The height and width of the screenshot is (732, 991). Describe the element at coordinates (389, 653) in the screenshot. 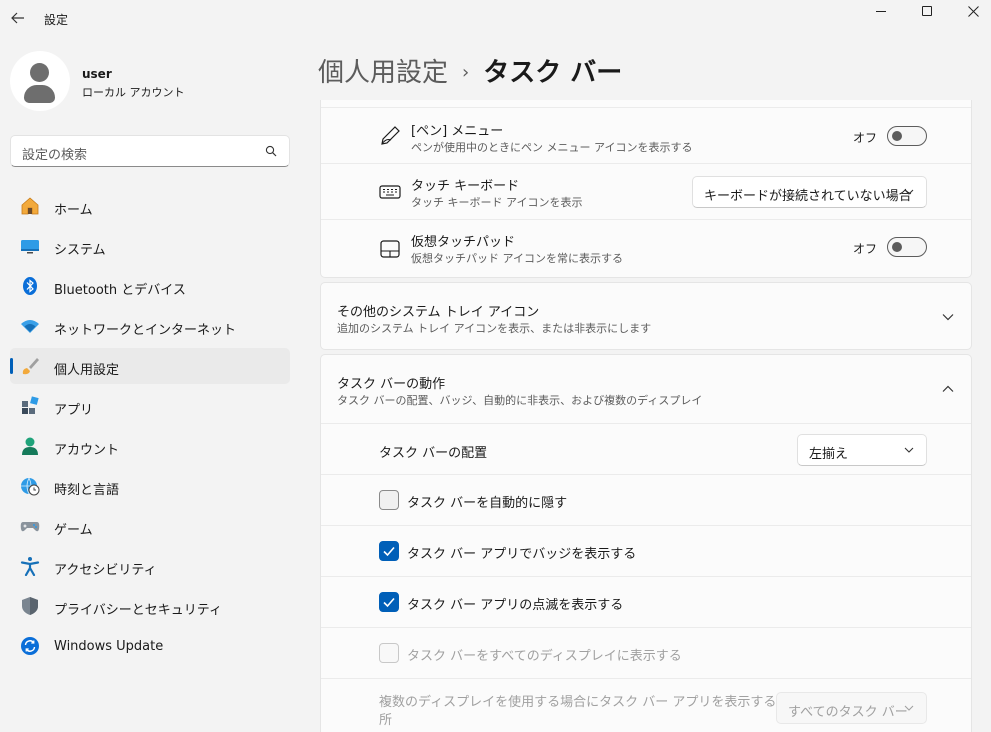

I see `all-displays-checkbox` at that location.